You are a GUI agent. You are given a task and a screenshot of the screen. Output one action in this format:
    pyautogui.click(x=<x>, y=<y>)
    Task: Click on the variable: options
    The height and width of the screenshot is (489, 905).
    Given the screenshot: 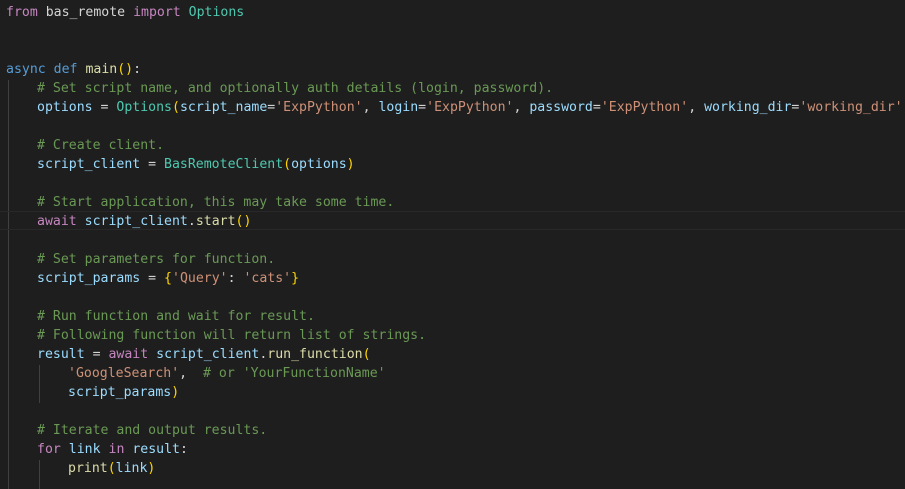 What is the action you would take?
    pyautogui.click(x=65, y=107)
    